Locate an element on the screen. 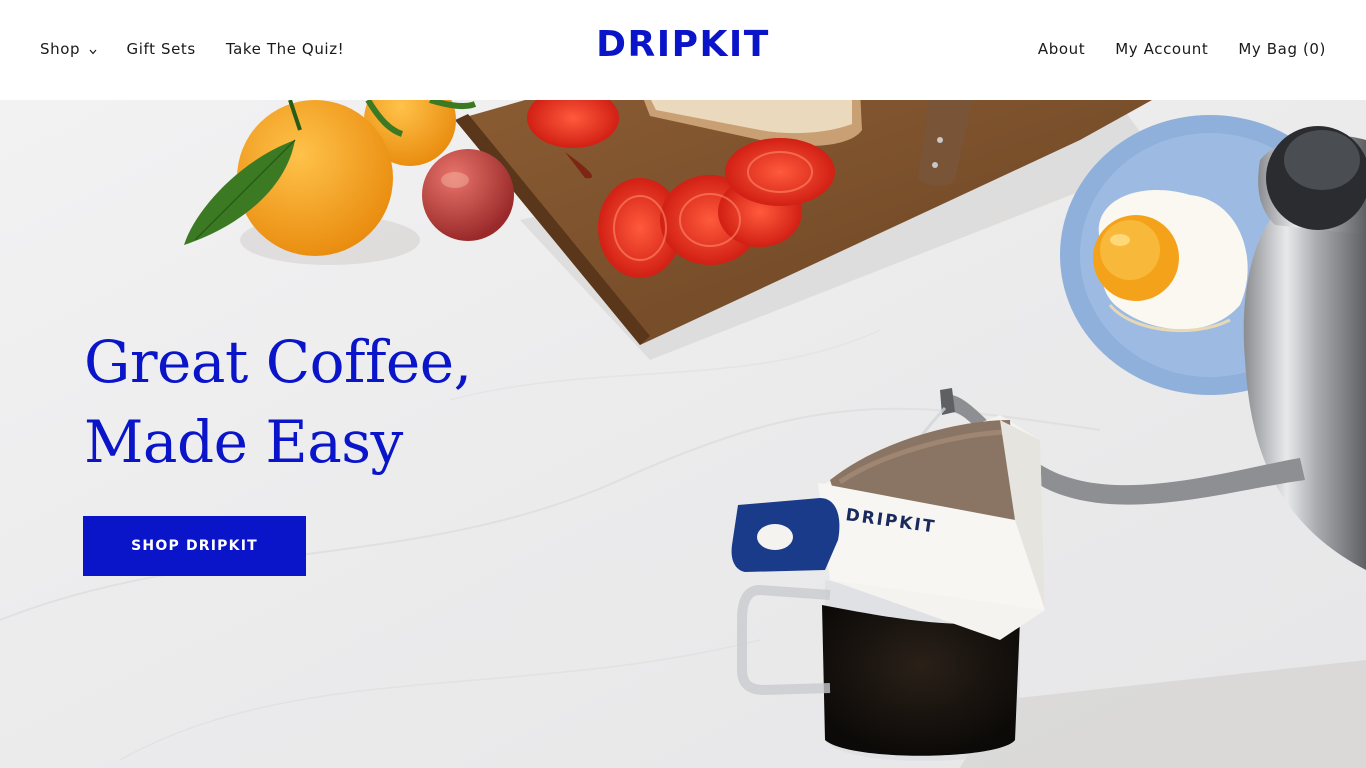  nav-my-account: My Account is located at coordinates (1161, 49).